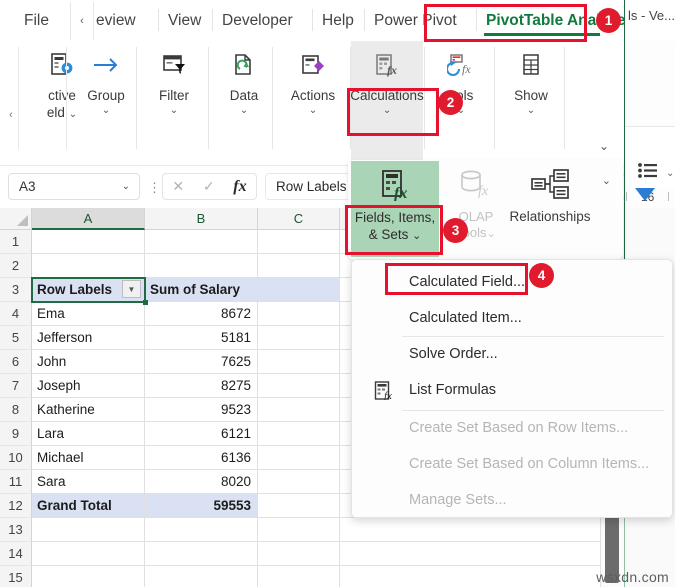  What do you see at coordinates (299, 338) in the screenshot?
I see `cell-c5` at bounding box center [299, 338].